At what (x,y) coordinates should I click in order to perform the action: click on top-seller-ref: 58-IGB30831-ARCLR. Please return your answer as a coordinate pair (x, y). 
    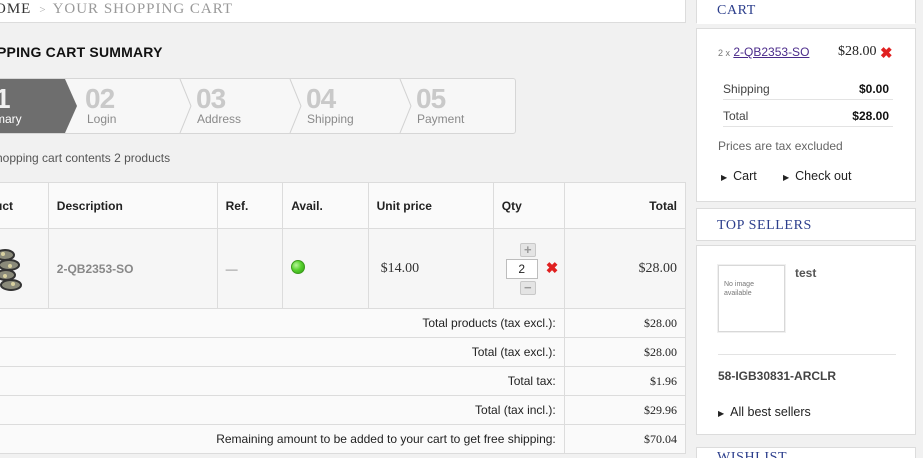
    Looking at the image, I should click on (777, 376).